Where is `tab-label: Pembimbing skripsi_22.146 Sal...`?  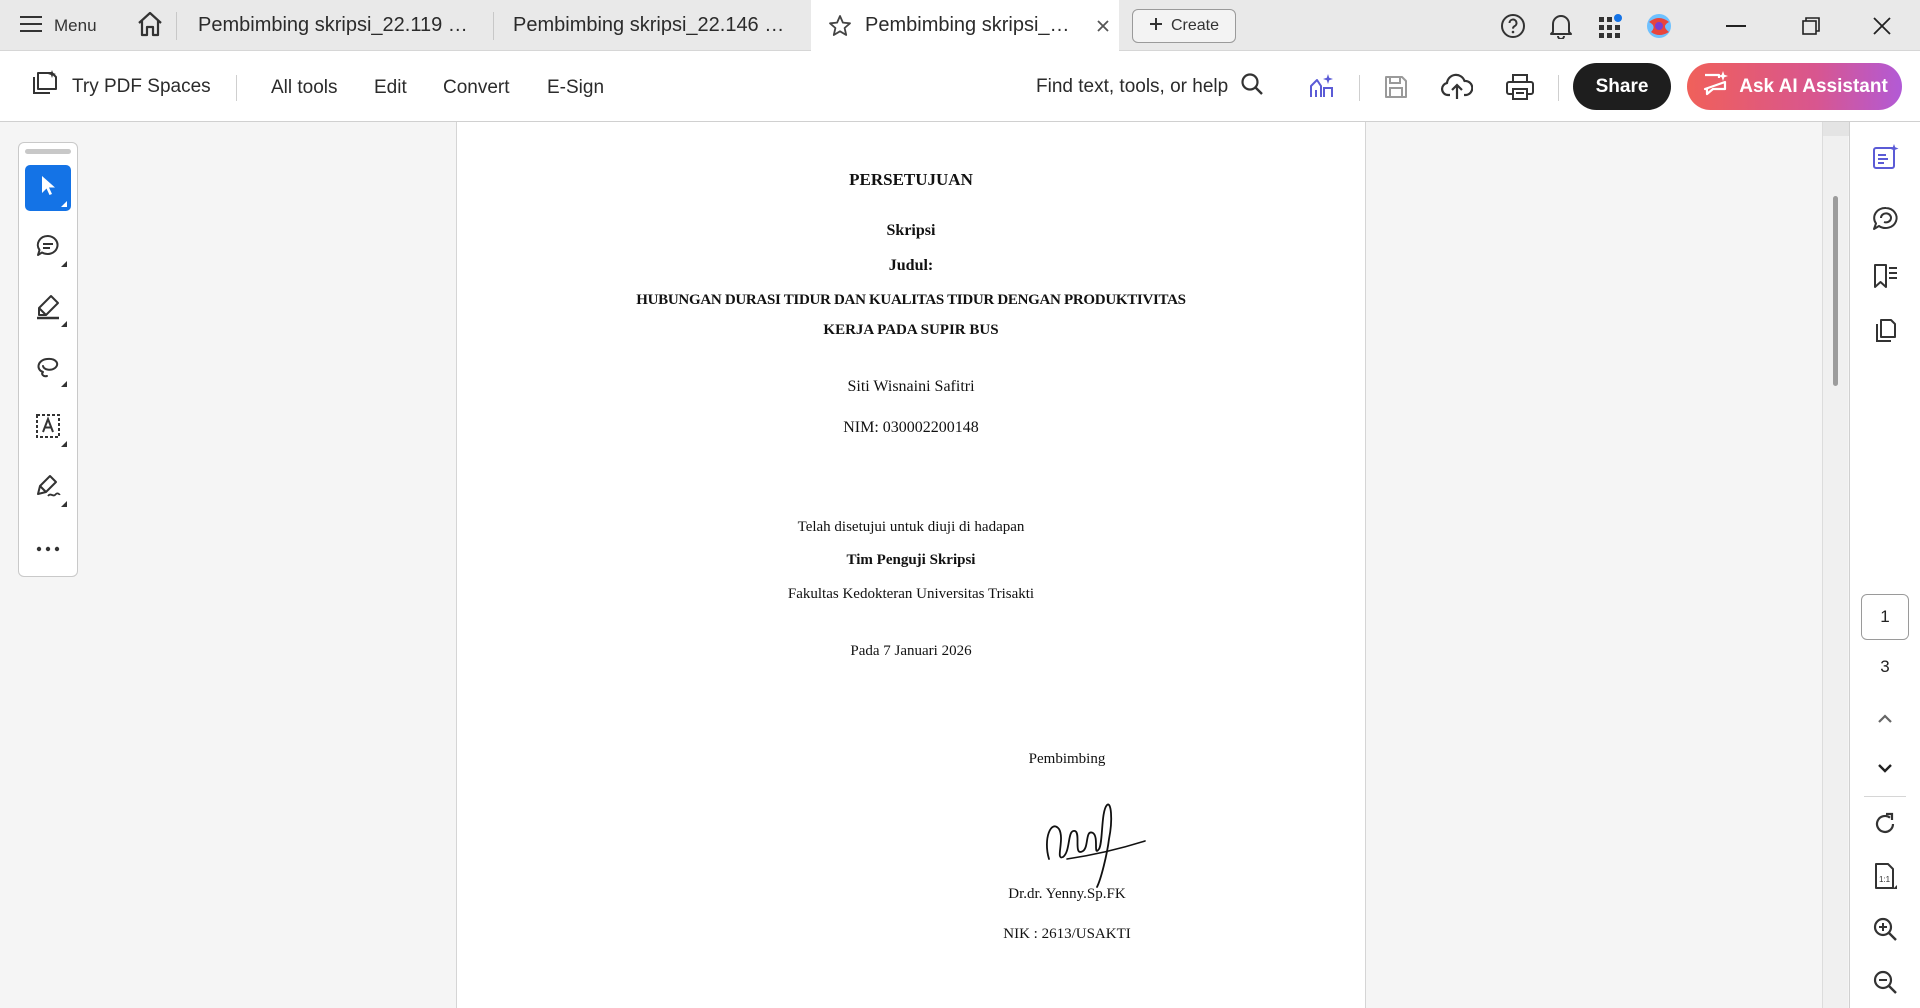
tab-label: Pembimbing skripsi_22.146 Sal... is located at coordinates (653, 25).